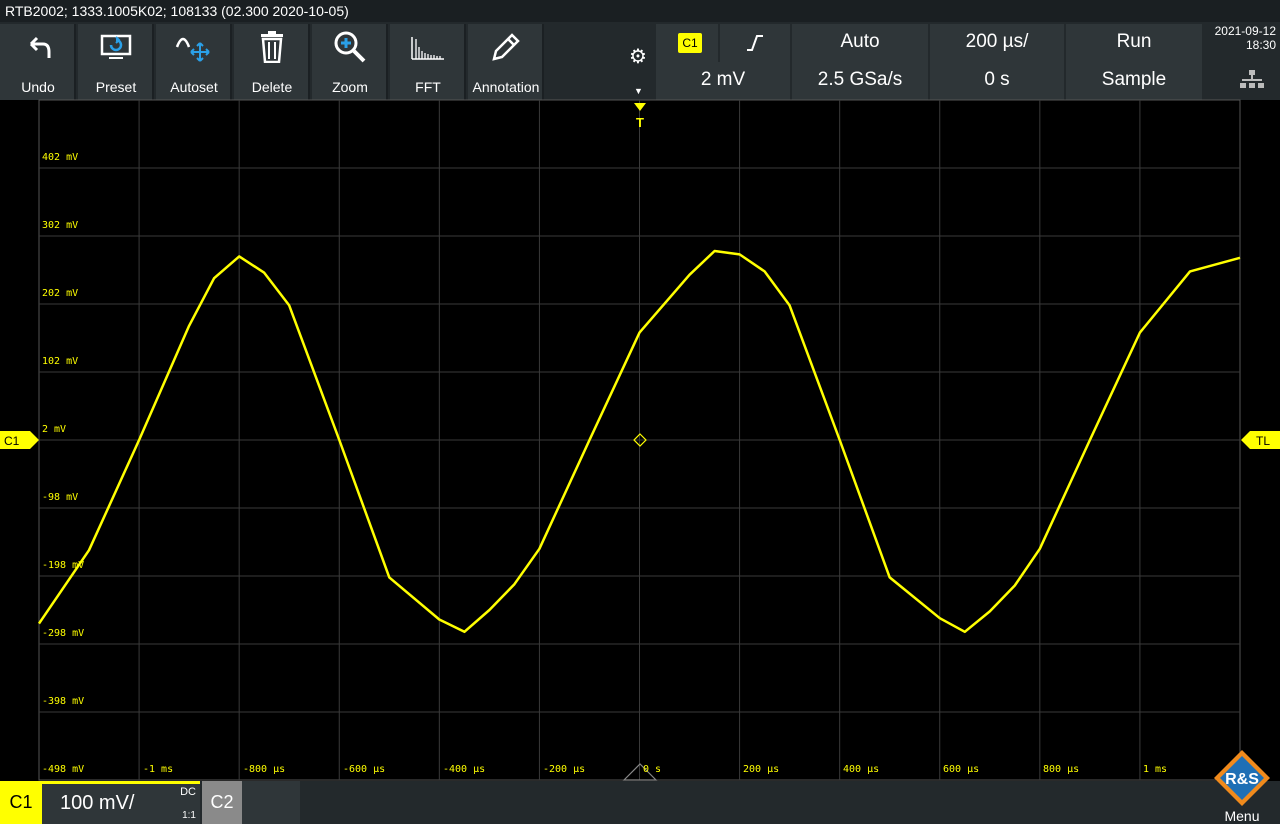 Image resolution: width=1280 pixels, height=824 pixels. I want to click on trigger-level-marker-label: TL, so click(1263, 441).